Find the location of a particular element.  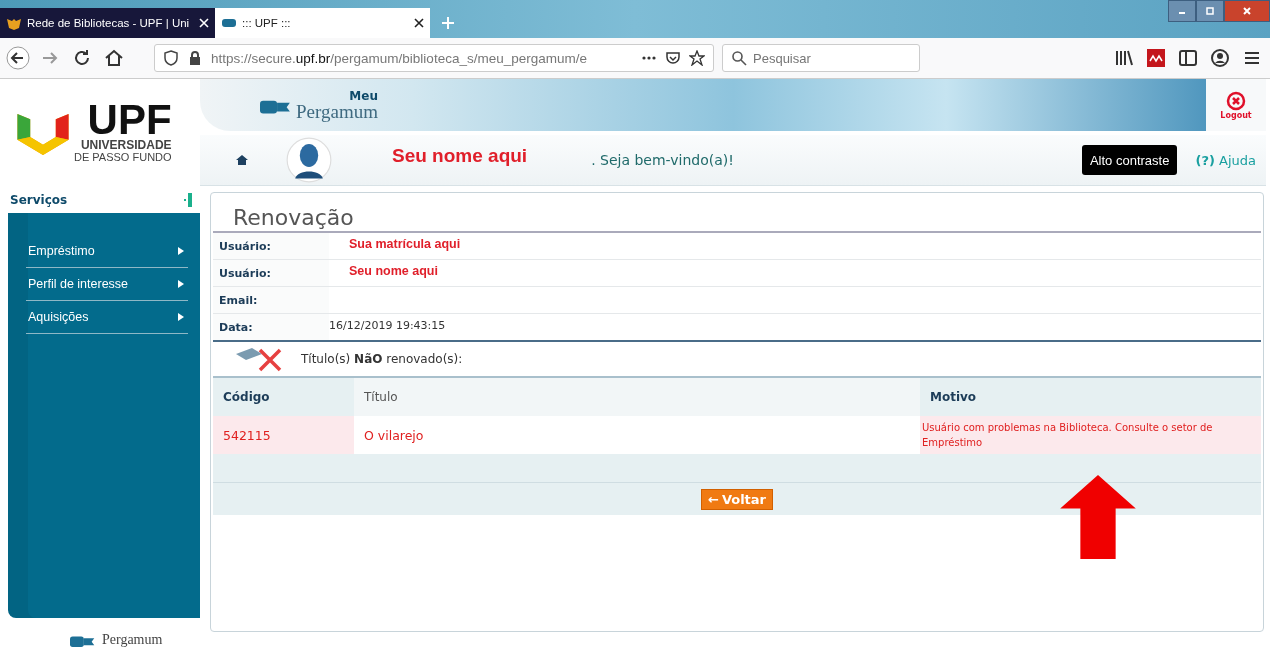

logo-name: UPF is located at coordinates (129, 120).